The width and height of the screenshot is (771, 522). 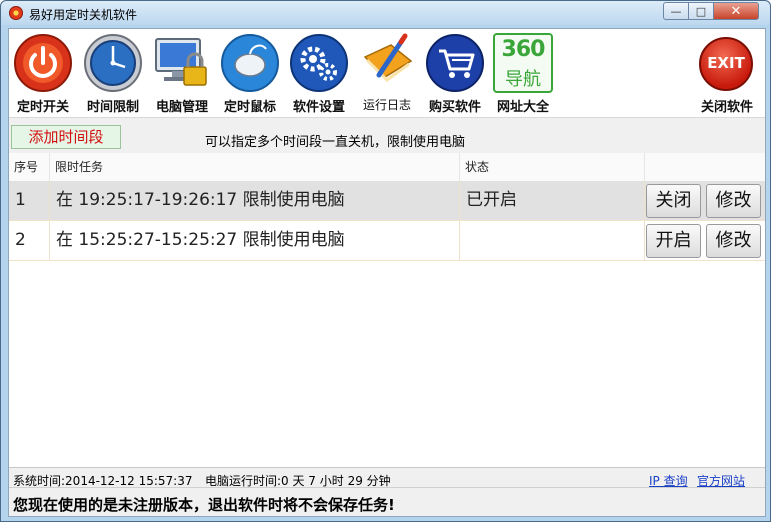 I want to click on notebook-pen-icon, so click(x=388, y=57).